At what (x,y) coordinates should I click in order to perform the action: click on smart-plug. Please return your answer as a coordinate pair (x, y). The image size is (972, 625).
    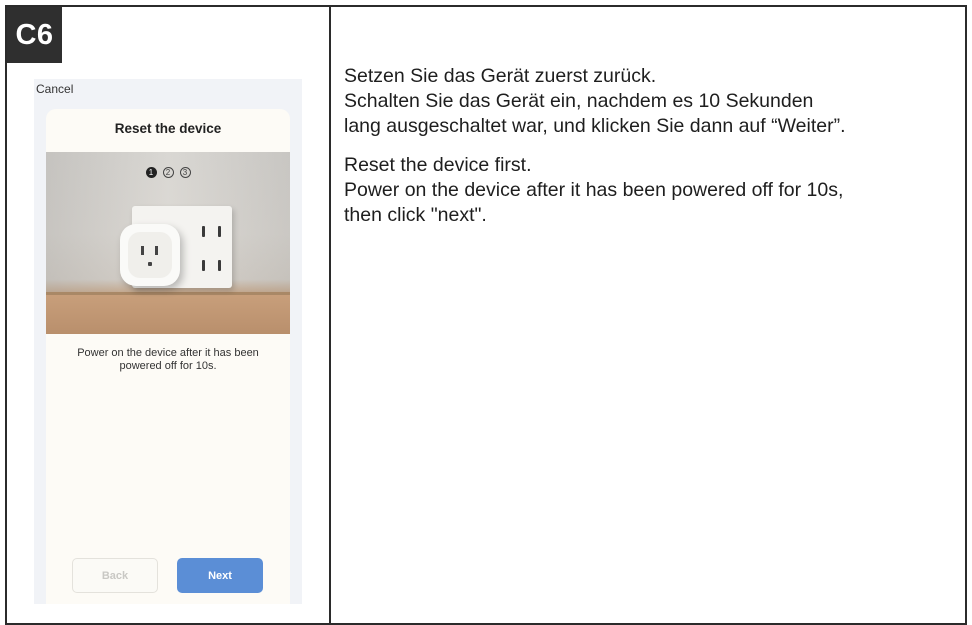
    Looking at the image, I should click on (150, 255).